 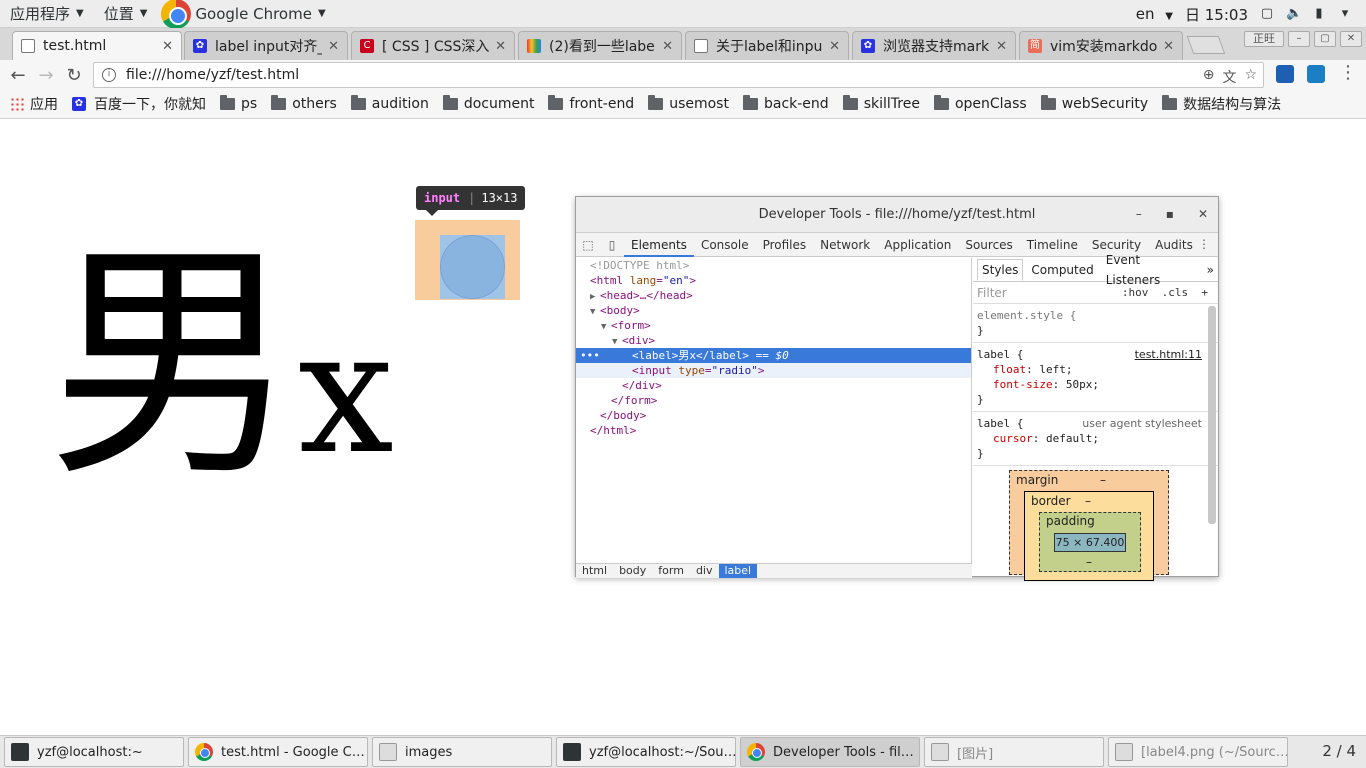 I want to click on applications-menu: 应用程序 ▼, so click(x=47, y=14).